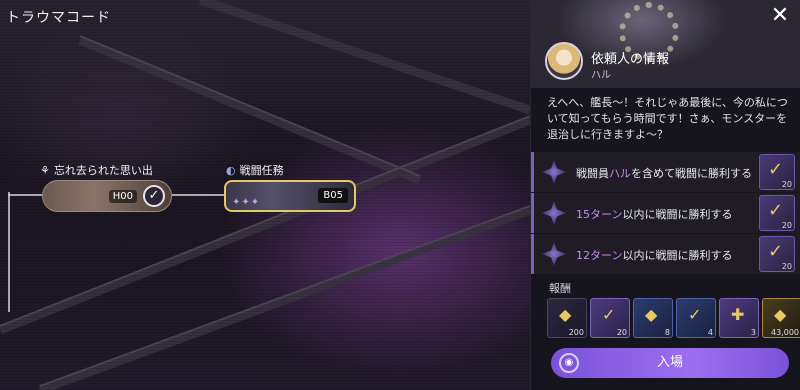  What do you see at coordinates (601, 75) in the screenshot?
I see `client-name: ハル` at bounding box center [601, 75].